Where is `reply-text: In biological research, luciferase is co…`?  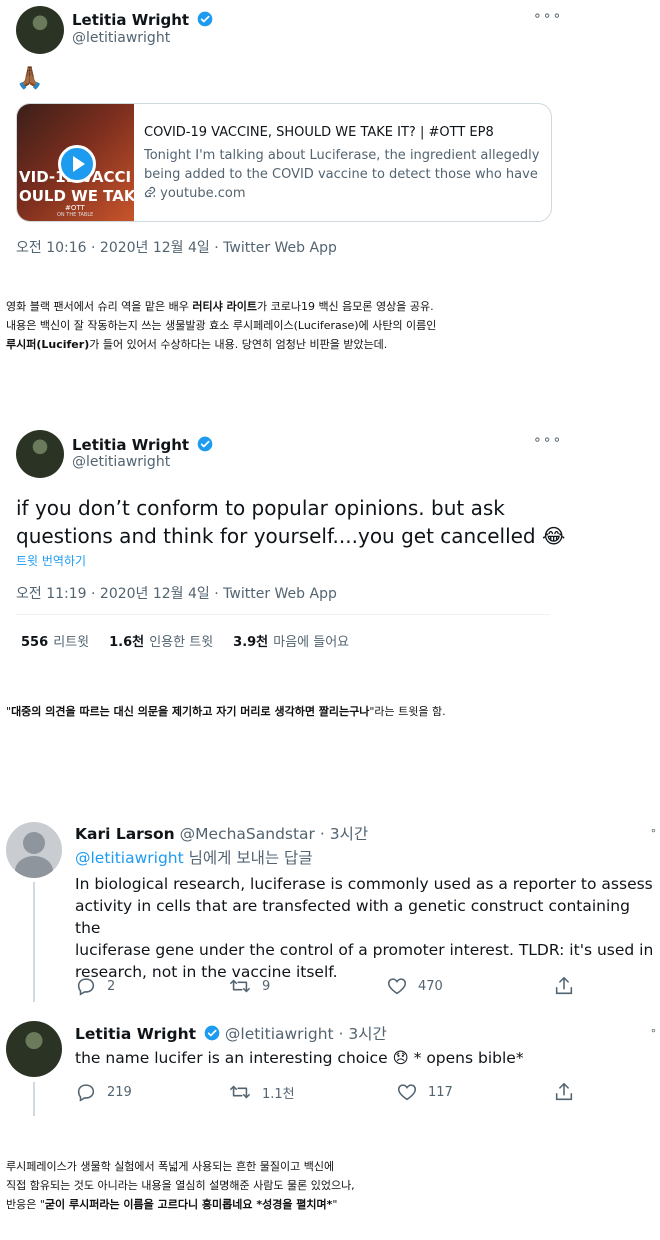 reply-text: In biological research, luciferase is co… is located at coordinates (364, 928).